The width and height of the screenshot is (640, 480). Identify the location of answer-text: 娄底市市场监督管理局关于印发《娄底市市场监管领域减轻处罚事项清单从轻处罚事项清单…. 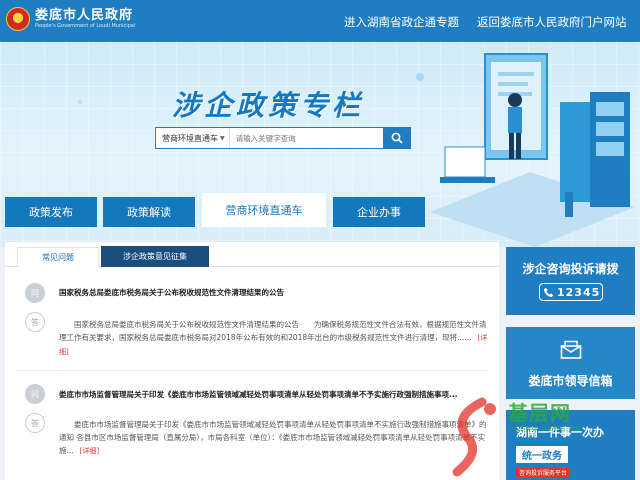
(273, 437).